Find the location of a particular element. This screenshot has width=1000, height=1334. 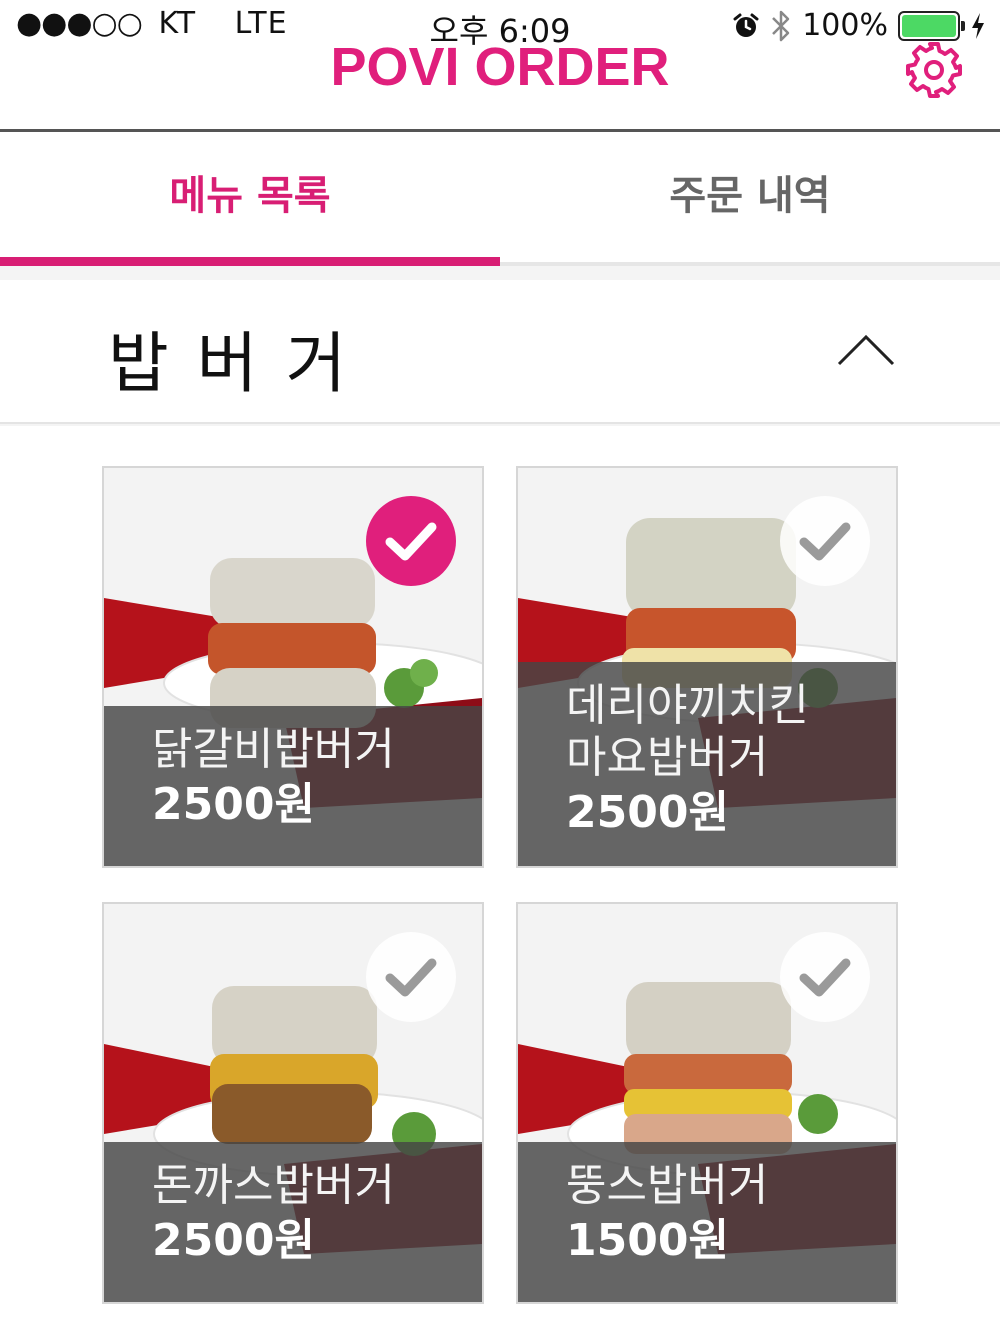

category-title: 밥버거 is located at coordinates (241, 363).